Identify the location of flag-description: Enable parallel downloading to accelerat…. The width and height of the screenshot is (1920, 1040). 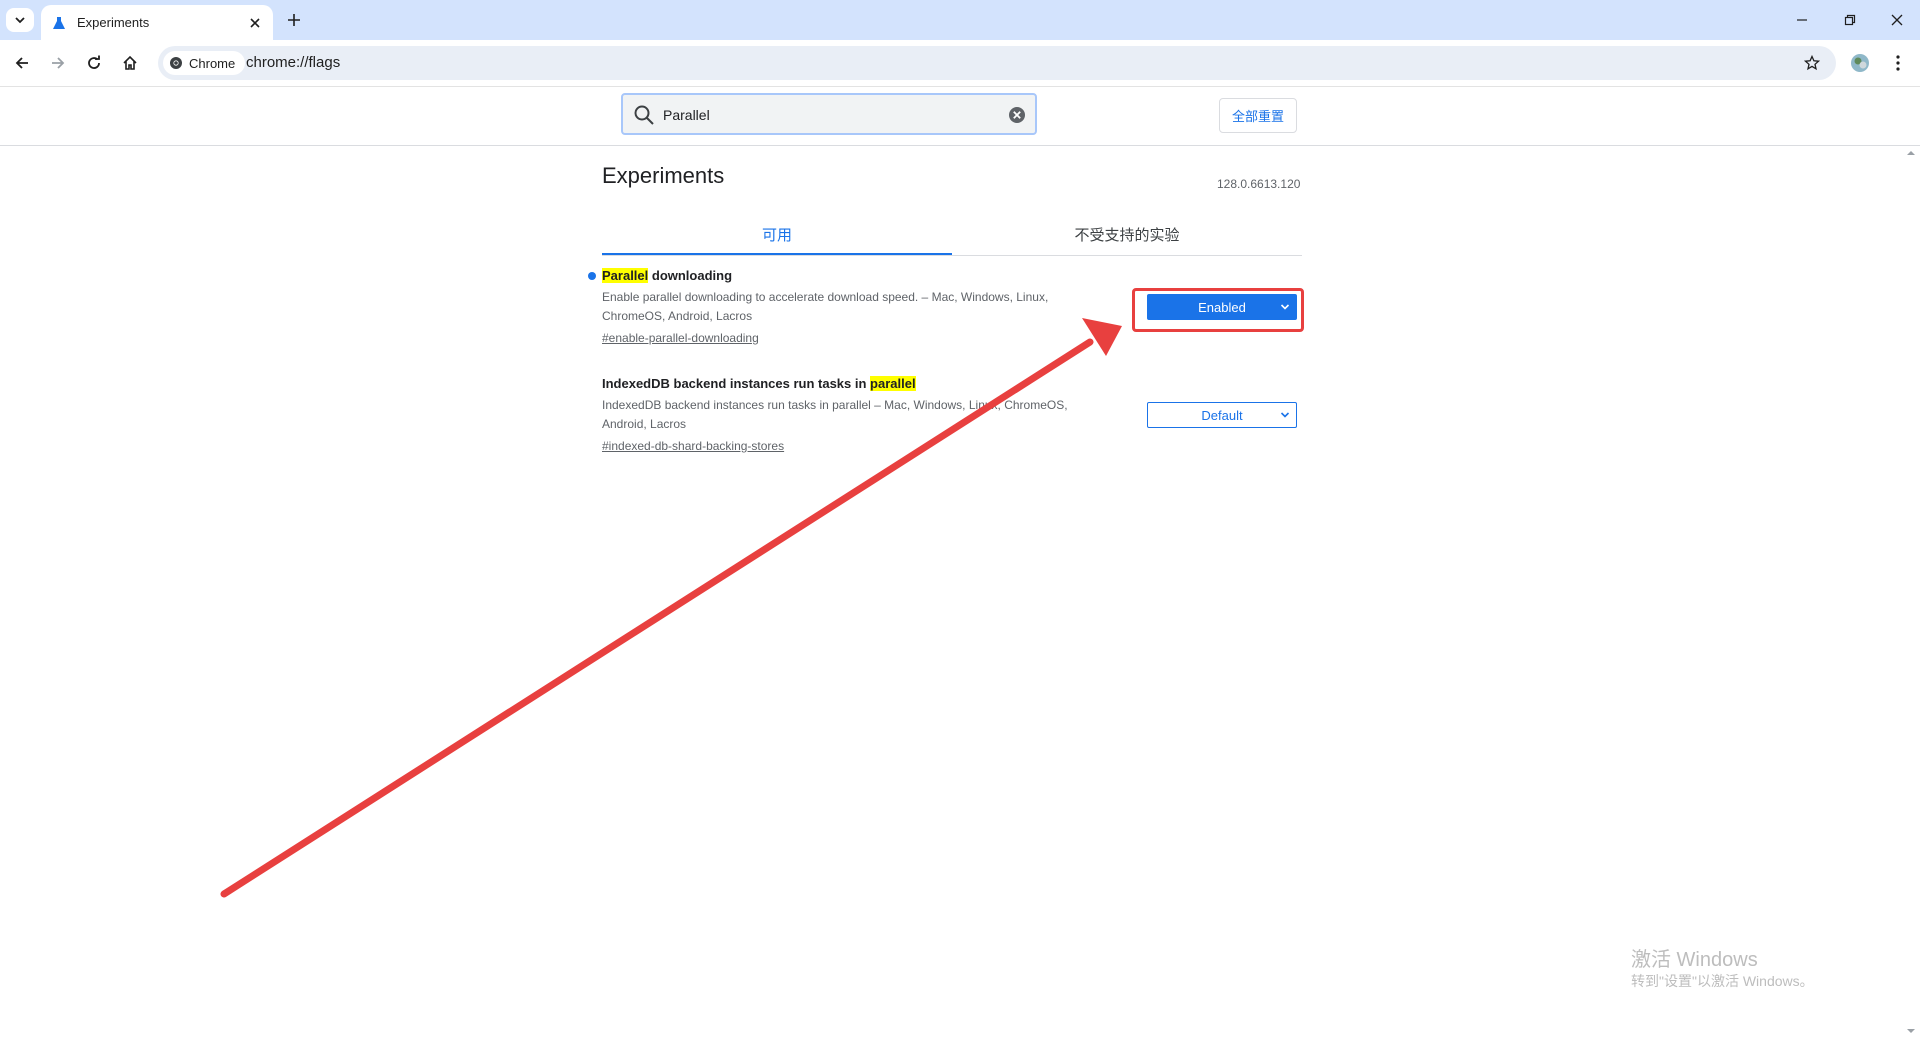
(825, 306).